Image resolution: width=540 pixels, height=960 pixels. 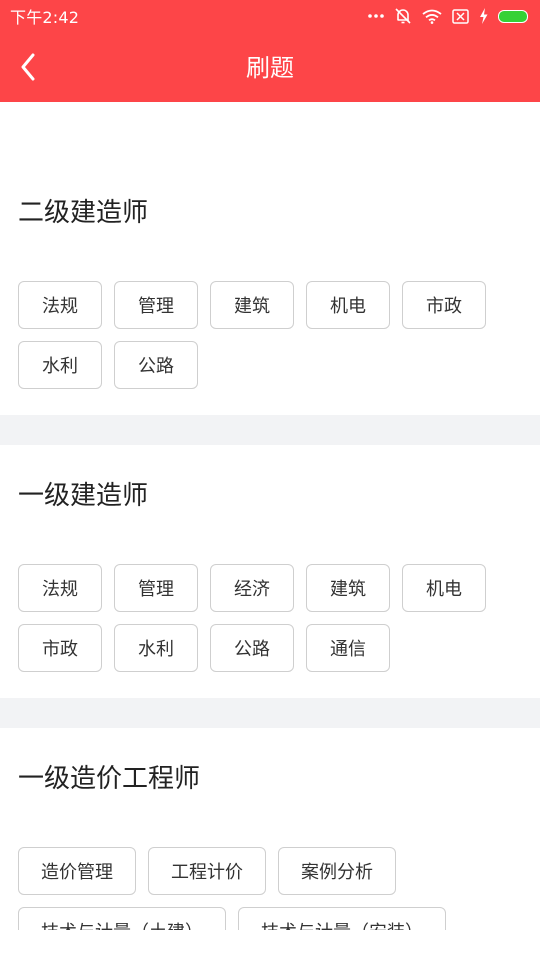 I want to click on subject-tag-group: 造价管理 工程计价 案例分析 技术与计量（土建） 技术与计量（安装）, so click(x=270, y=888).